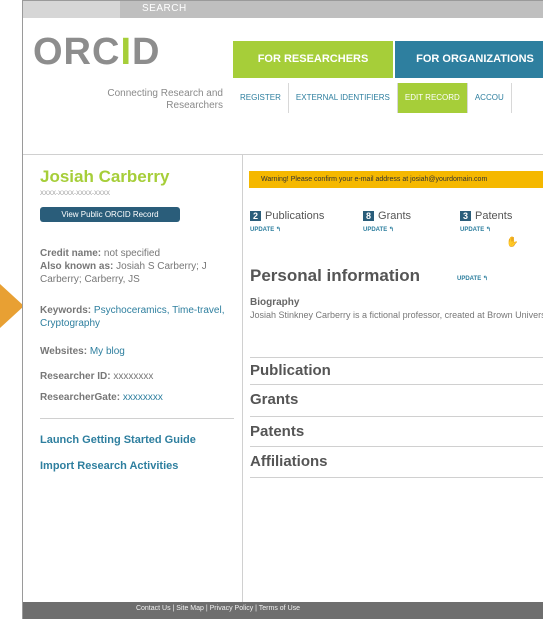 The image size is (543, 641). What do you see at coordinates (387, 216) in the screenshot?
I see `grants-count: 8 Grants` at bounding box center [387, 216].